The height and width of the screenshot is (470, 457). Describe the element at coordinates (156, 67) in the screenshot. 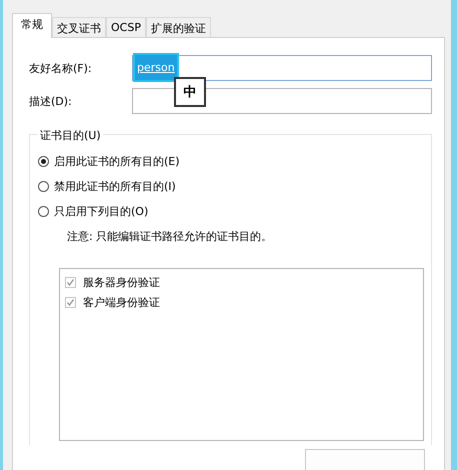

I see `field-value: person` at that location.